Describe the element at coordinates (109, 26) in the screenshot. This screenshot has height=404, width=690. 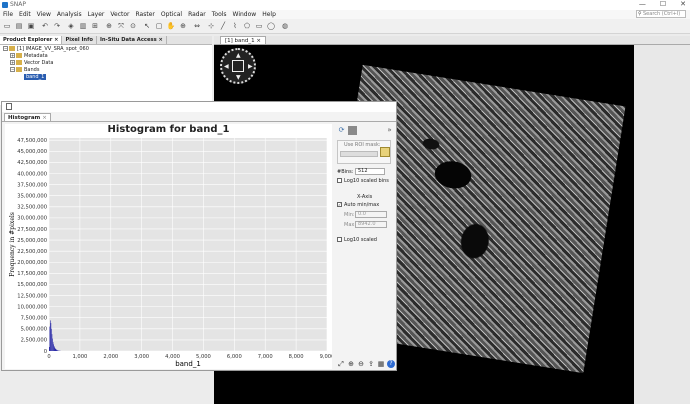
I see `gcp-tool-icon: ⊕` at that location.